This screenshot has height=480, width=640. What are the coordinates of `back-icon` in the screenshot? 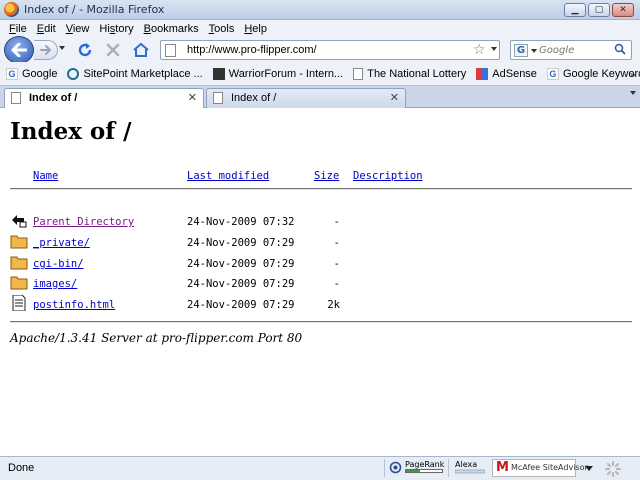 It's located at (19, 50).